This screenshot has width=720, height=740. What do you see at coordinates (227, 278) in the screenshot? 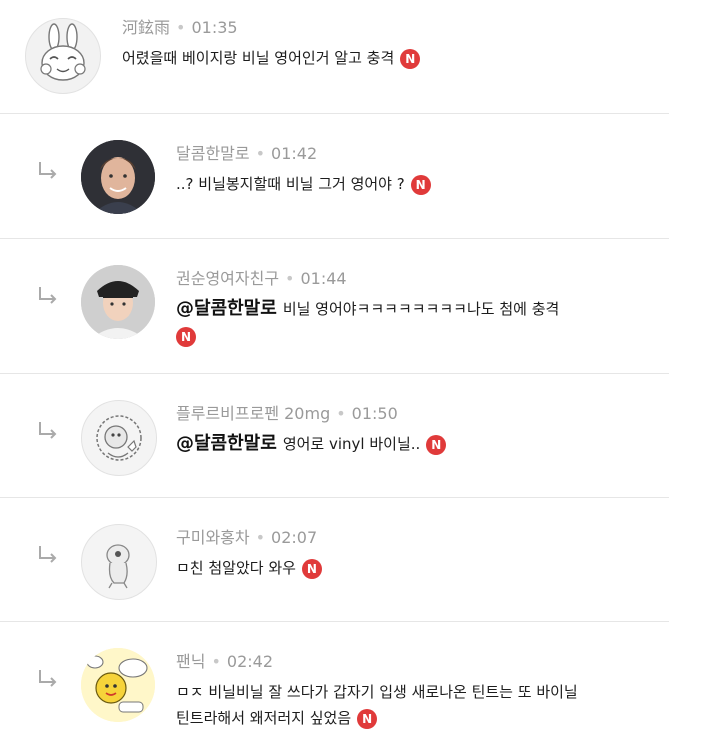
I see `comment-author: 권순영여자친구` at bounding box center [227, 278].